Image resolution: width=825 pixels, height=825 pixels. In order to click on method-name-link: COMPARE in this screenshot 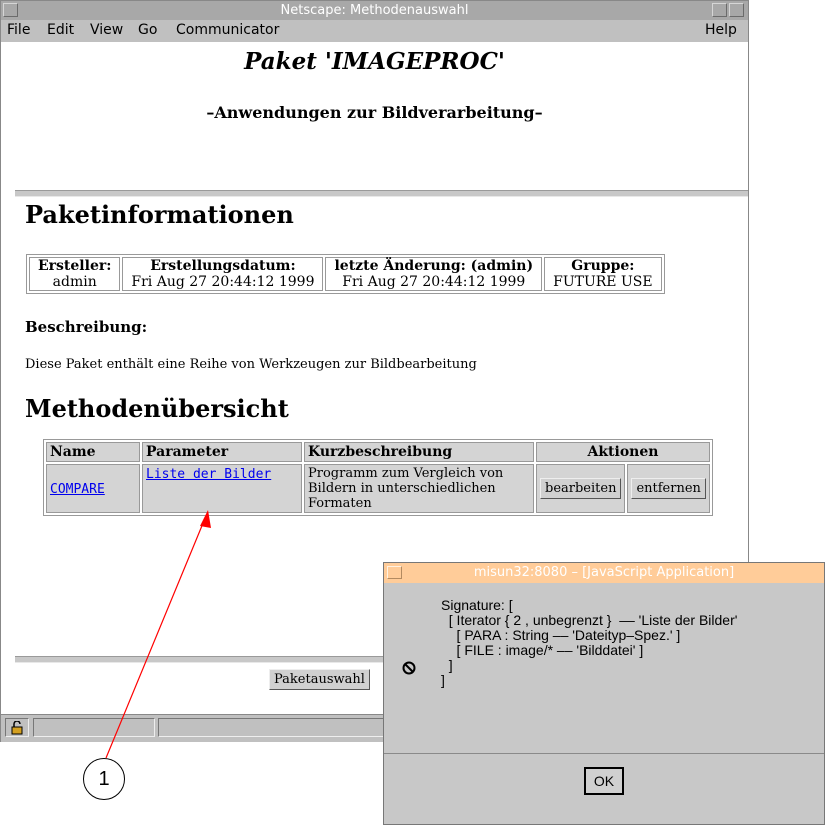, I will do `click(77, 489)`.